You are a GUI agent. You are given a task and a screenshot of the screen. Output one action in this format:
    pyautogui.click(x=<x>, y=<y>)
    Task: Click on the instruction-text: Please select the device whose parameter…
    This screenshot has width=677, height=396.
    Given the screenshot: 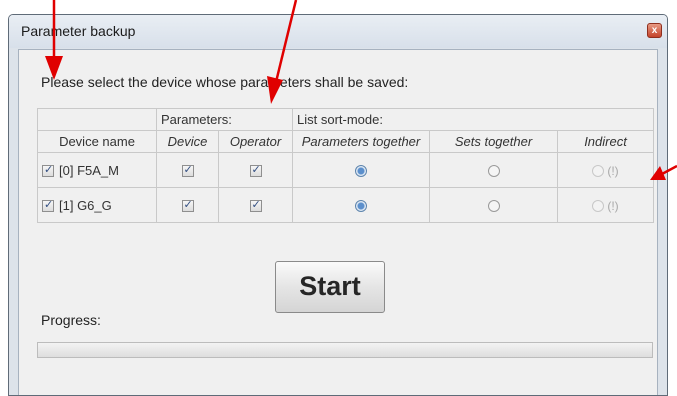 What is the action you would take?
    pyautogui.click(x=225, y=82)
    